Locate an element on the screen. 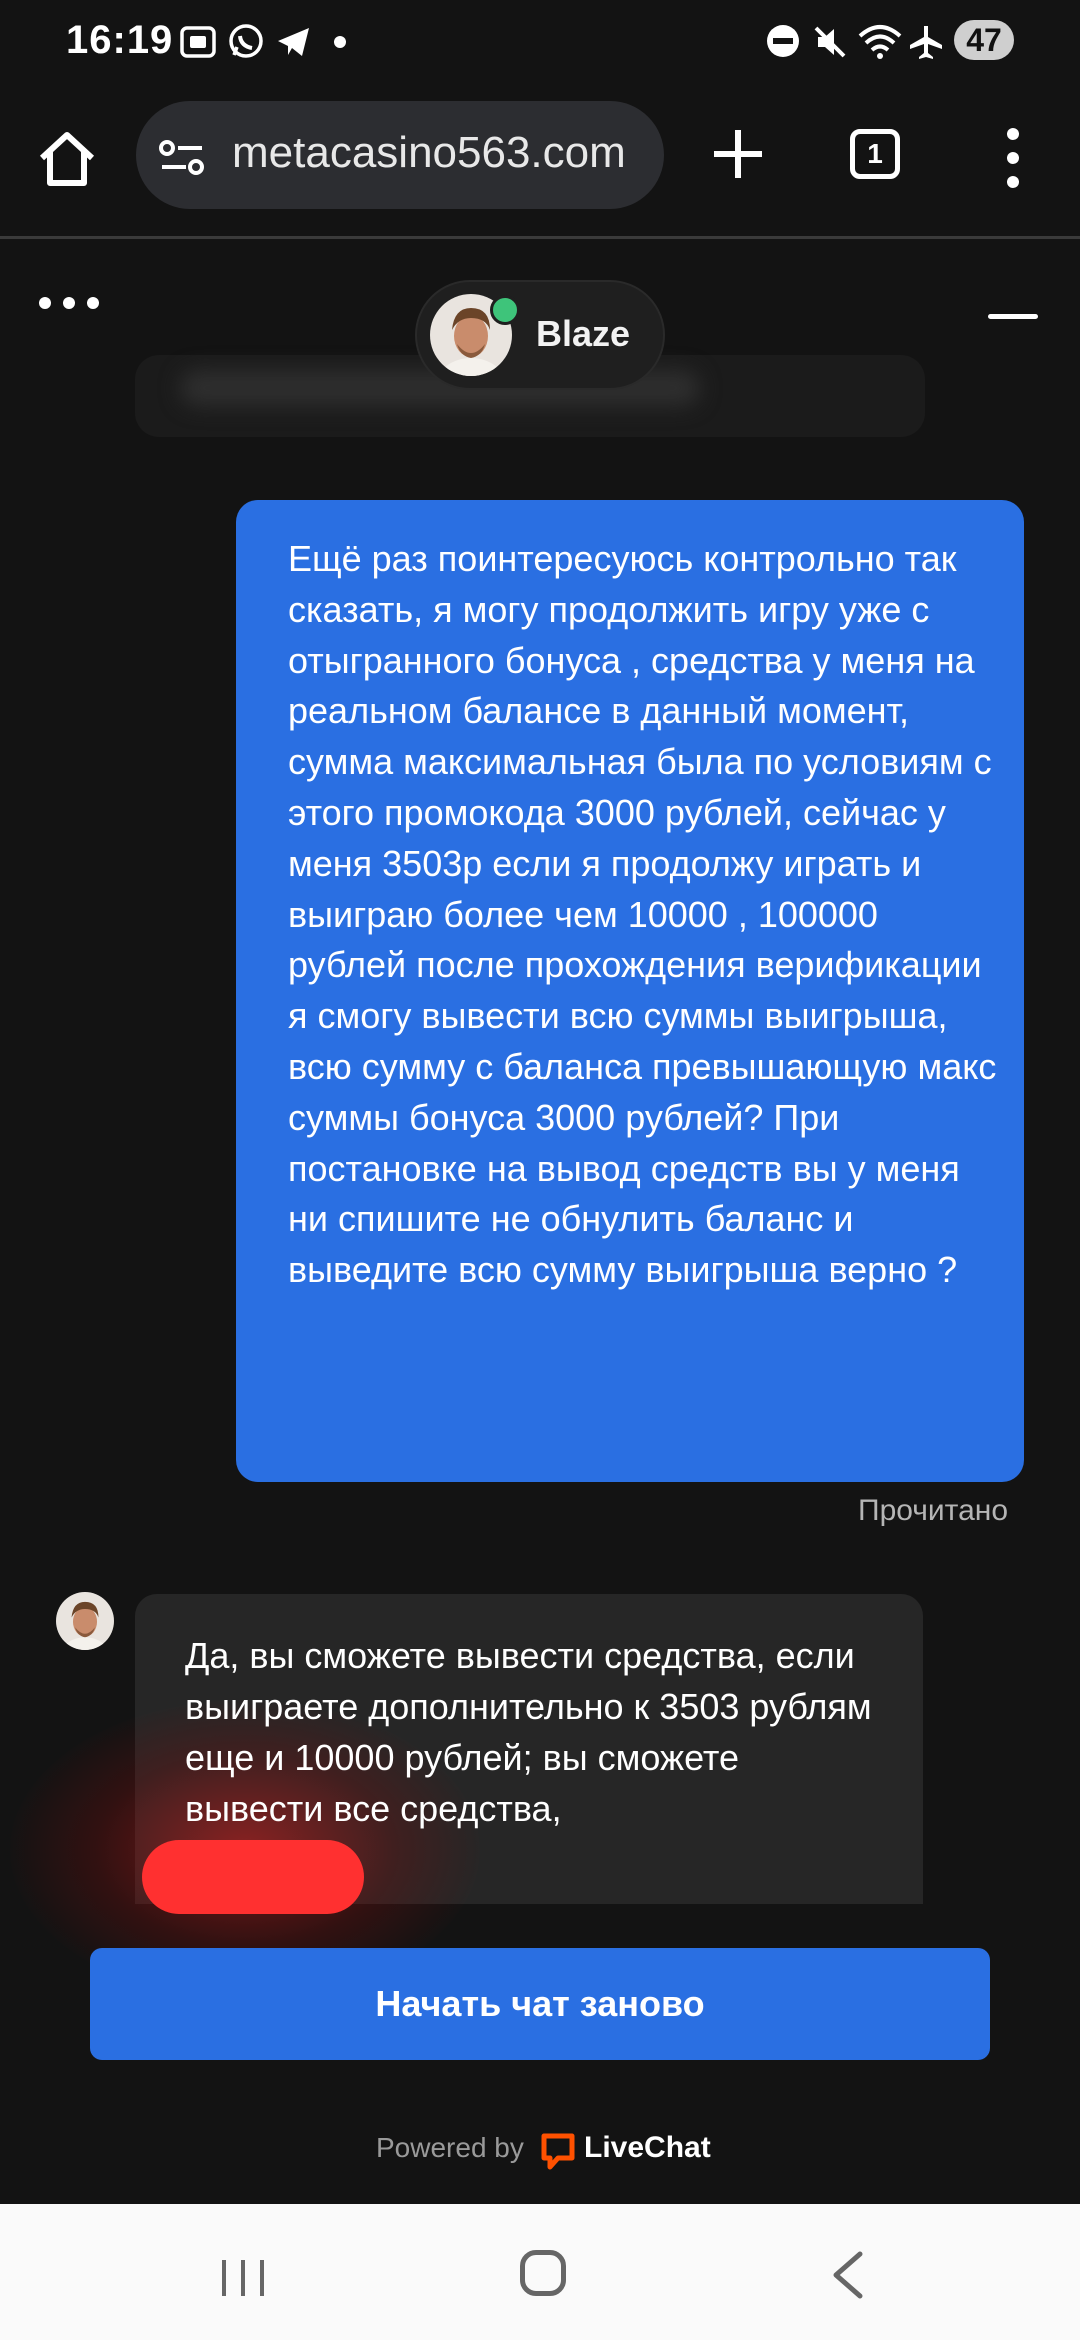  status-time: 16:19 is located at coordinates (120, 40).